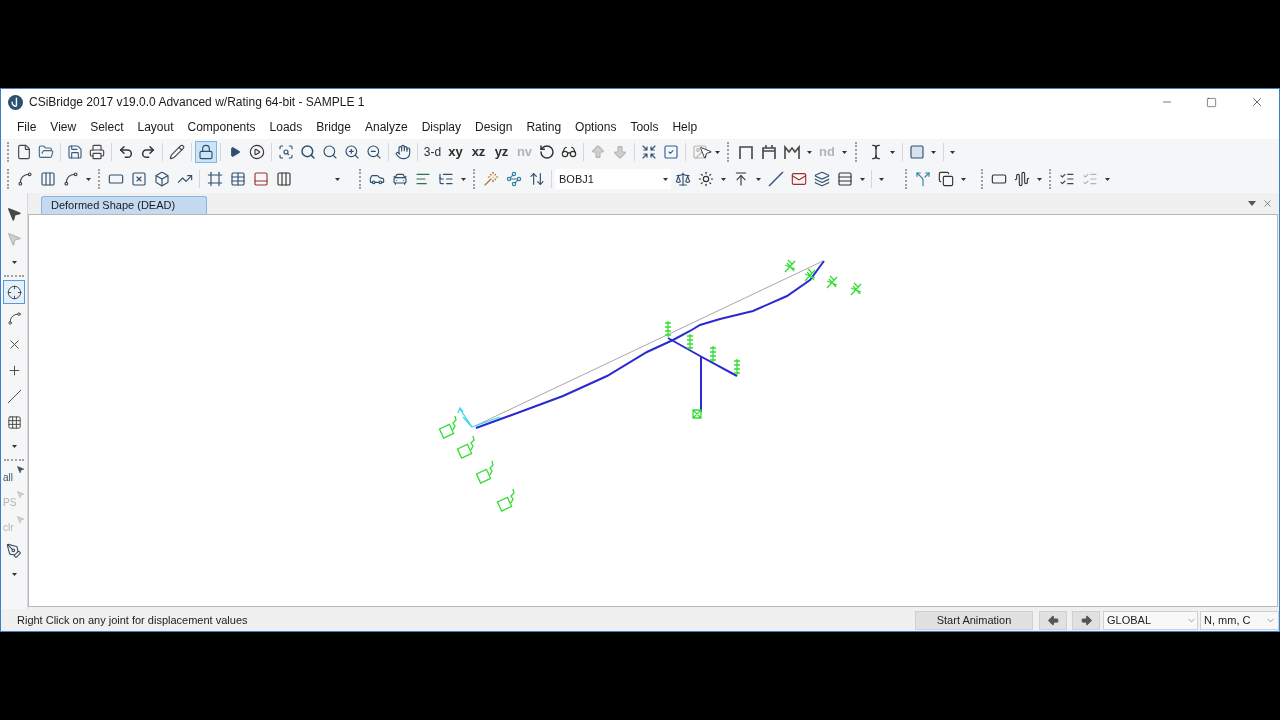 The height and width of the screenshot is (720, 1280). What do you see at coordinates (682, 179) in the screenshot?
I see `scale-icon` at bounding box center [682, 179].